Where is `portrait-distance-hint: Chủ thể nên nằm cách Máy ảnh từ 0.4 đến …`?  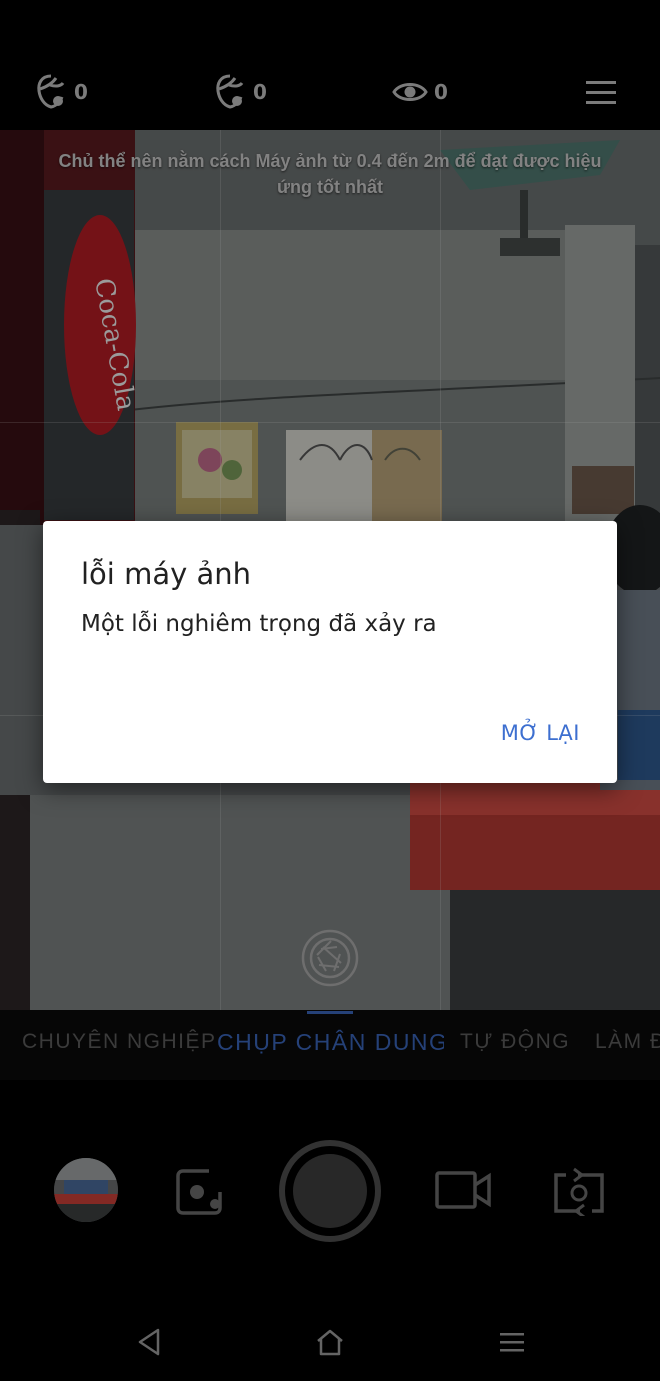 portrait-distance-hint: Chủ thể nên nằm cách Máy ảnh từ 0.4 đến … is located at coordinates (330, 174).